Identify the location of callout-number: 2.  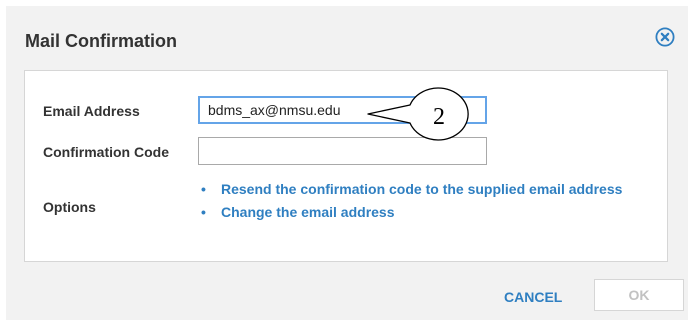
(439, 117).